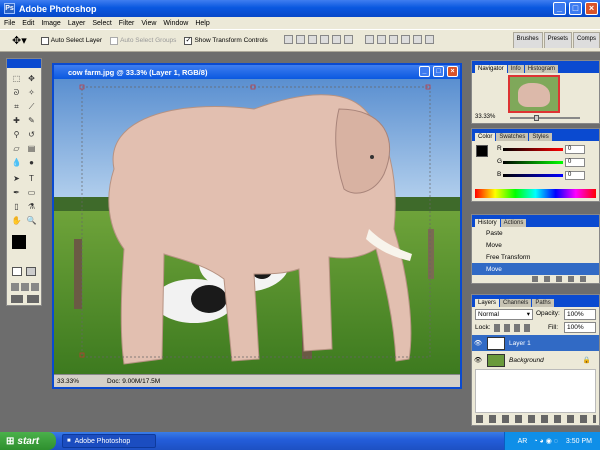 This screenshot has height=450, width=600. Describe the element at coordinates (28, 441) in the screenshot. I see `start-button: ⊞ start` at that location.